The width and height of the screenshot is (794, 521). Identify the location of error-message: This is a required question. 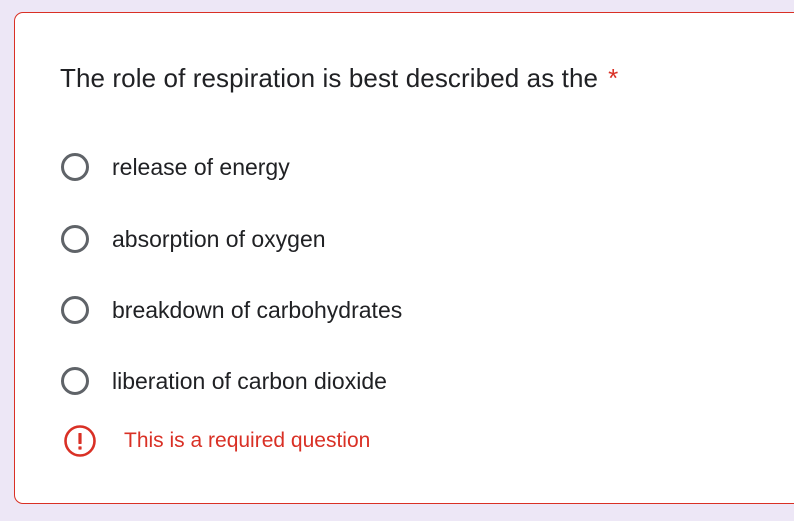
(247, 440).